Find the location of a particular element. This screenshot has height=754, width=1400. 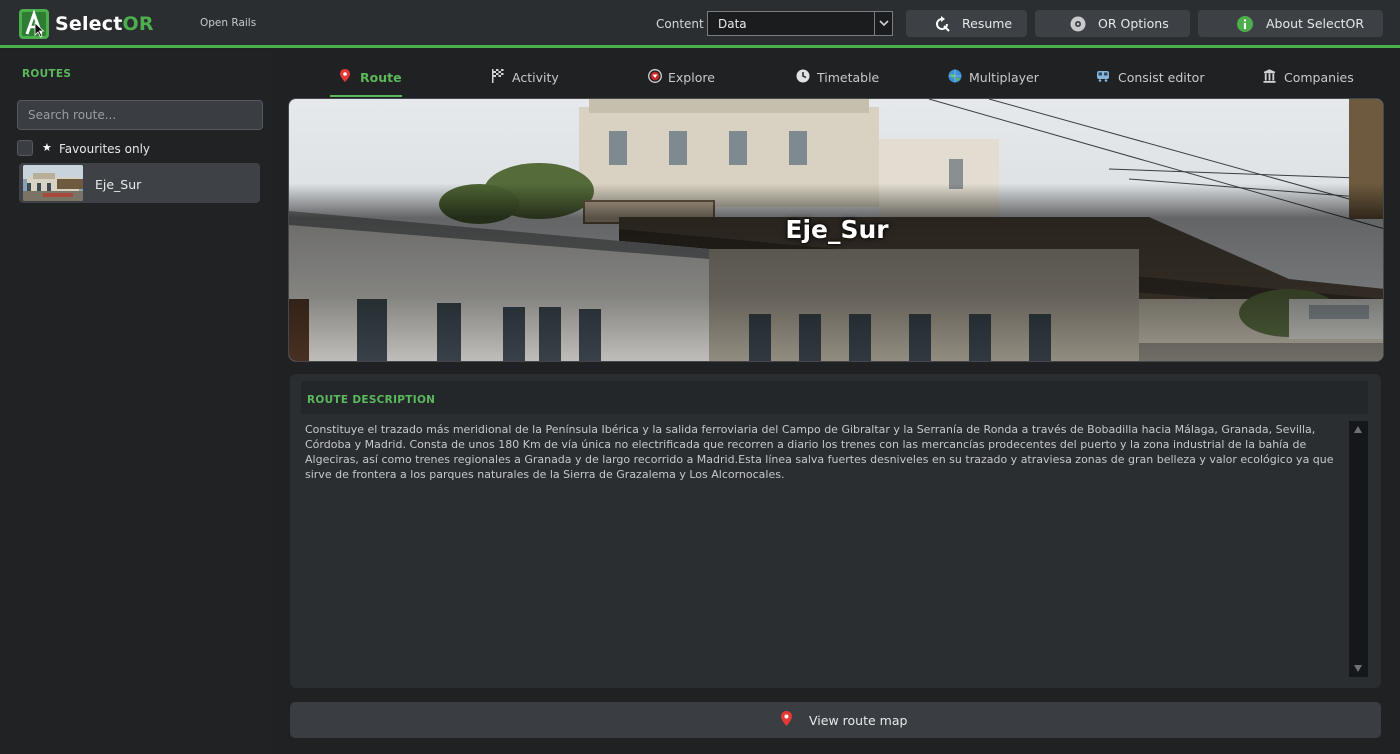

clock-icon is located at coordinates (803, 76).